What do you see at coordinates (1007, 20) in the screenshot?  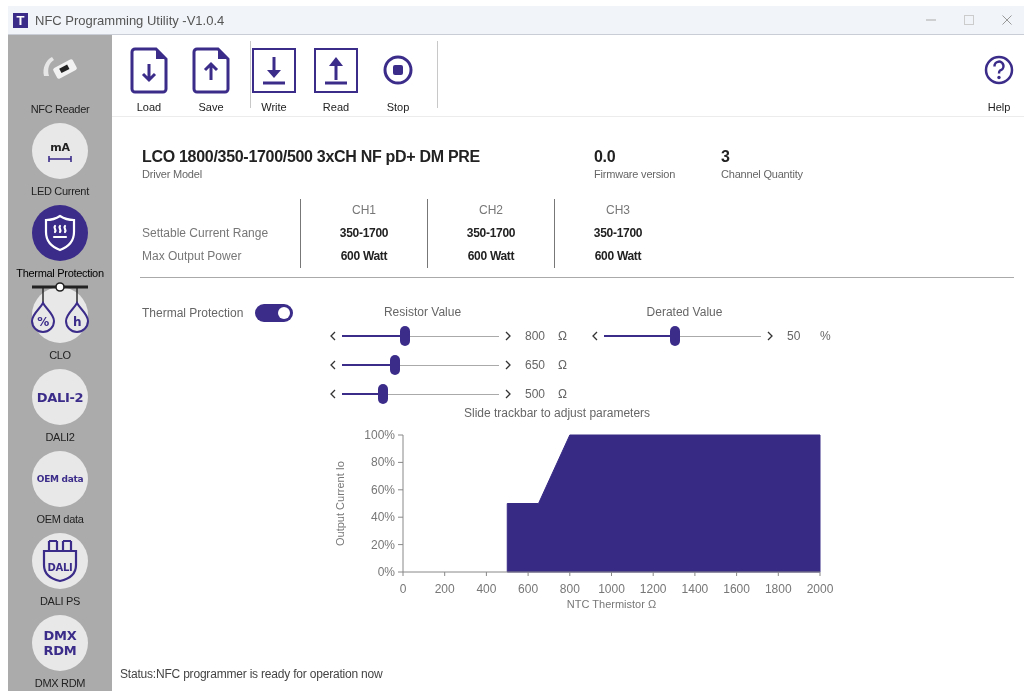 I see `close-icon` at bounding box center [1007, 20].